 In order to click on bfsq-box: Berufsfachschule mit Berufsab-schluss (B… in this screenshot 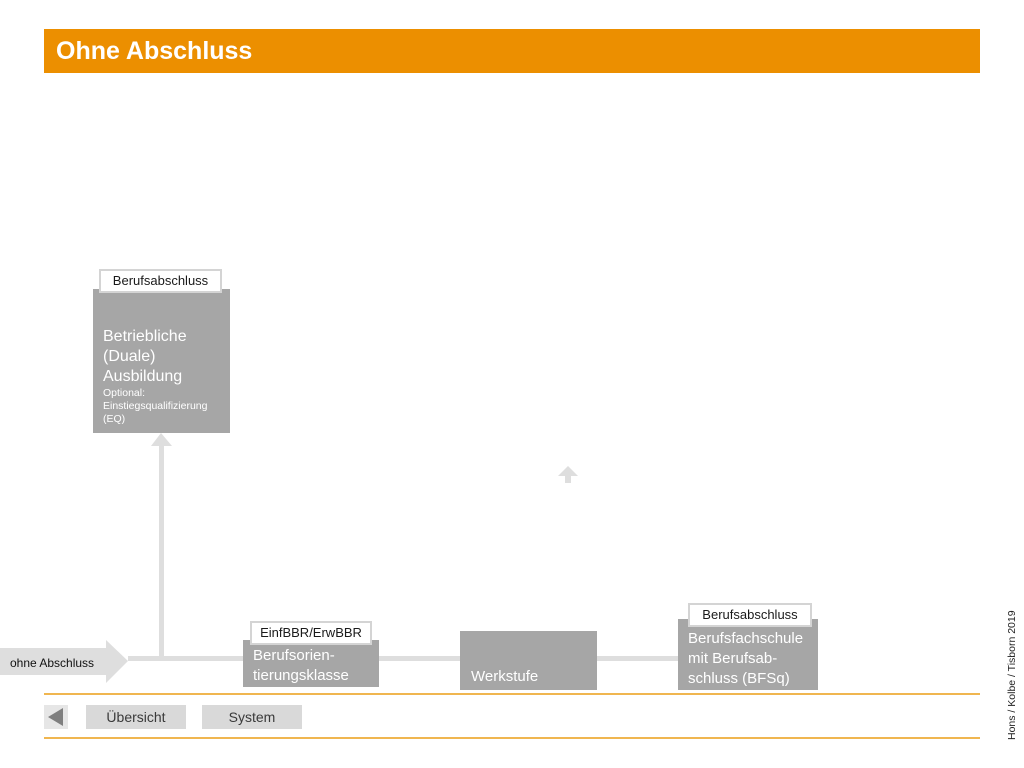, I will do `click(748, 654)`.